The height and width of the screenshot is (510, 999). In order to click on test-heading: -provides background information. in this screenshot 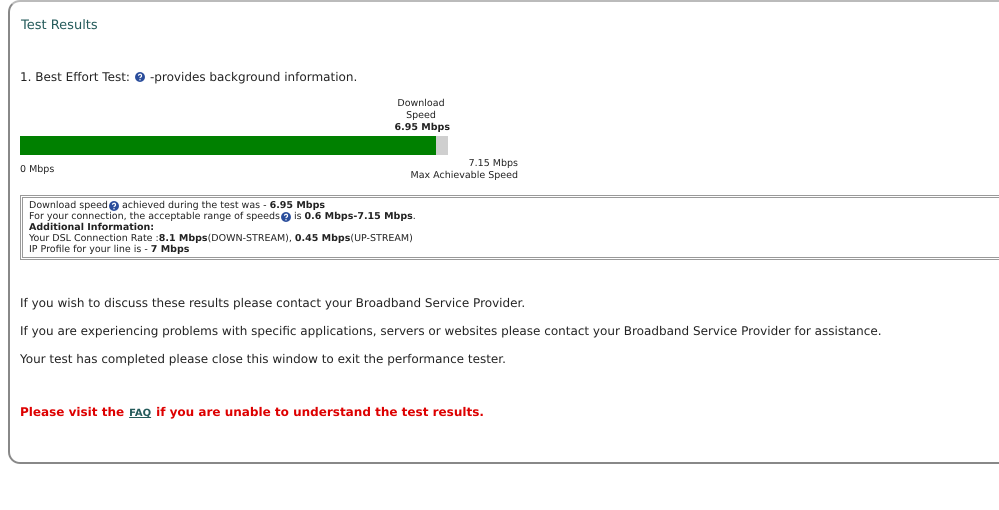, I will do `click(254, 77)`.